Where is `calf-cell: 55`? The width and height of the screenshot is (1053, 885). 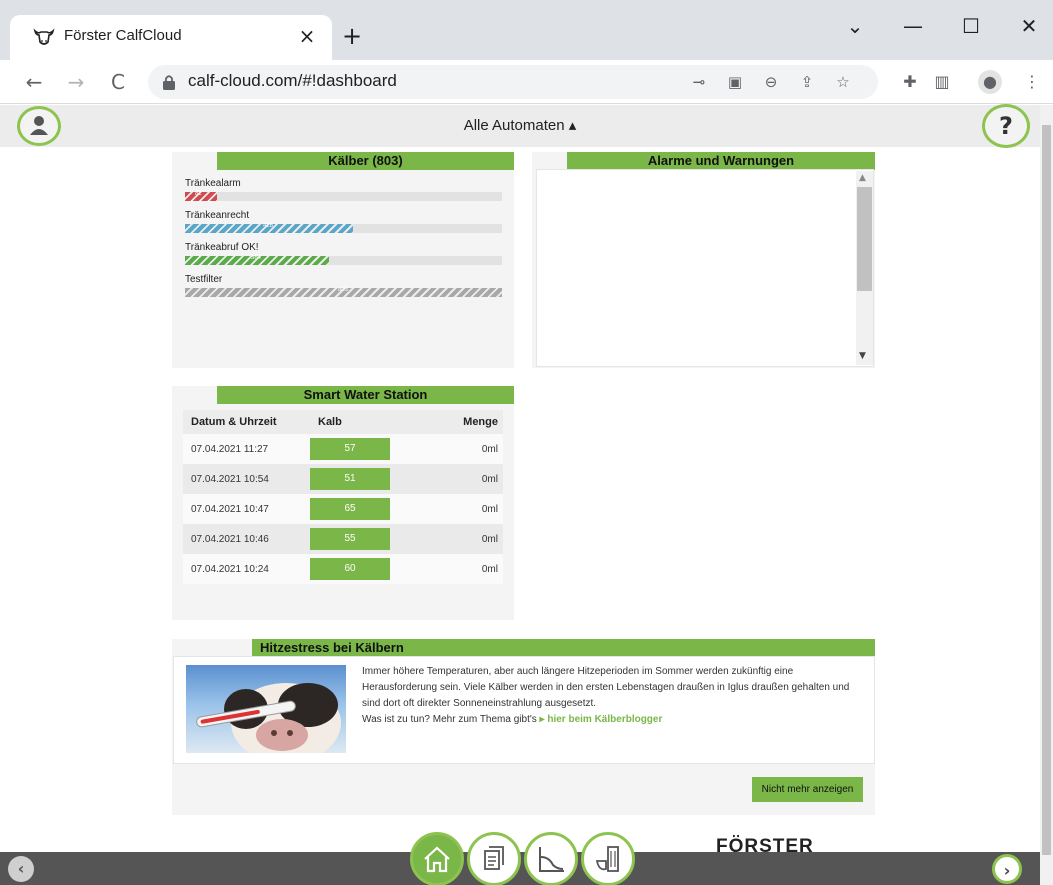 calf-cell: 55 is located at coordinates (370, 539).